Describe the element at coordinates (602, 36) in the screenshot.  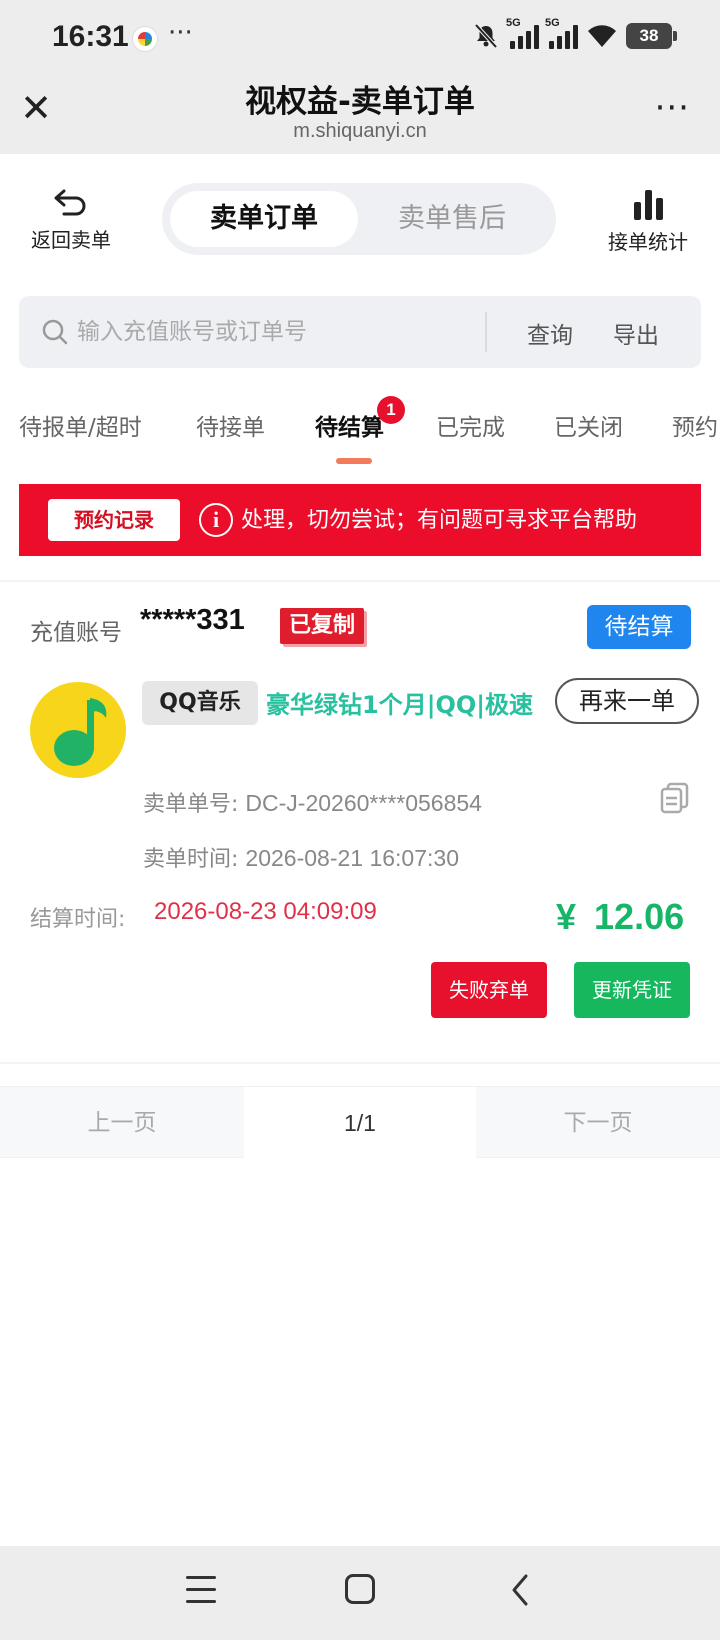
I see `wifi-icon` at that location.